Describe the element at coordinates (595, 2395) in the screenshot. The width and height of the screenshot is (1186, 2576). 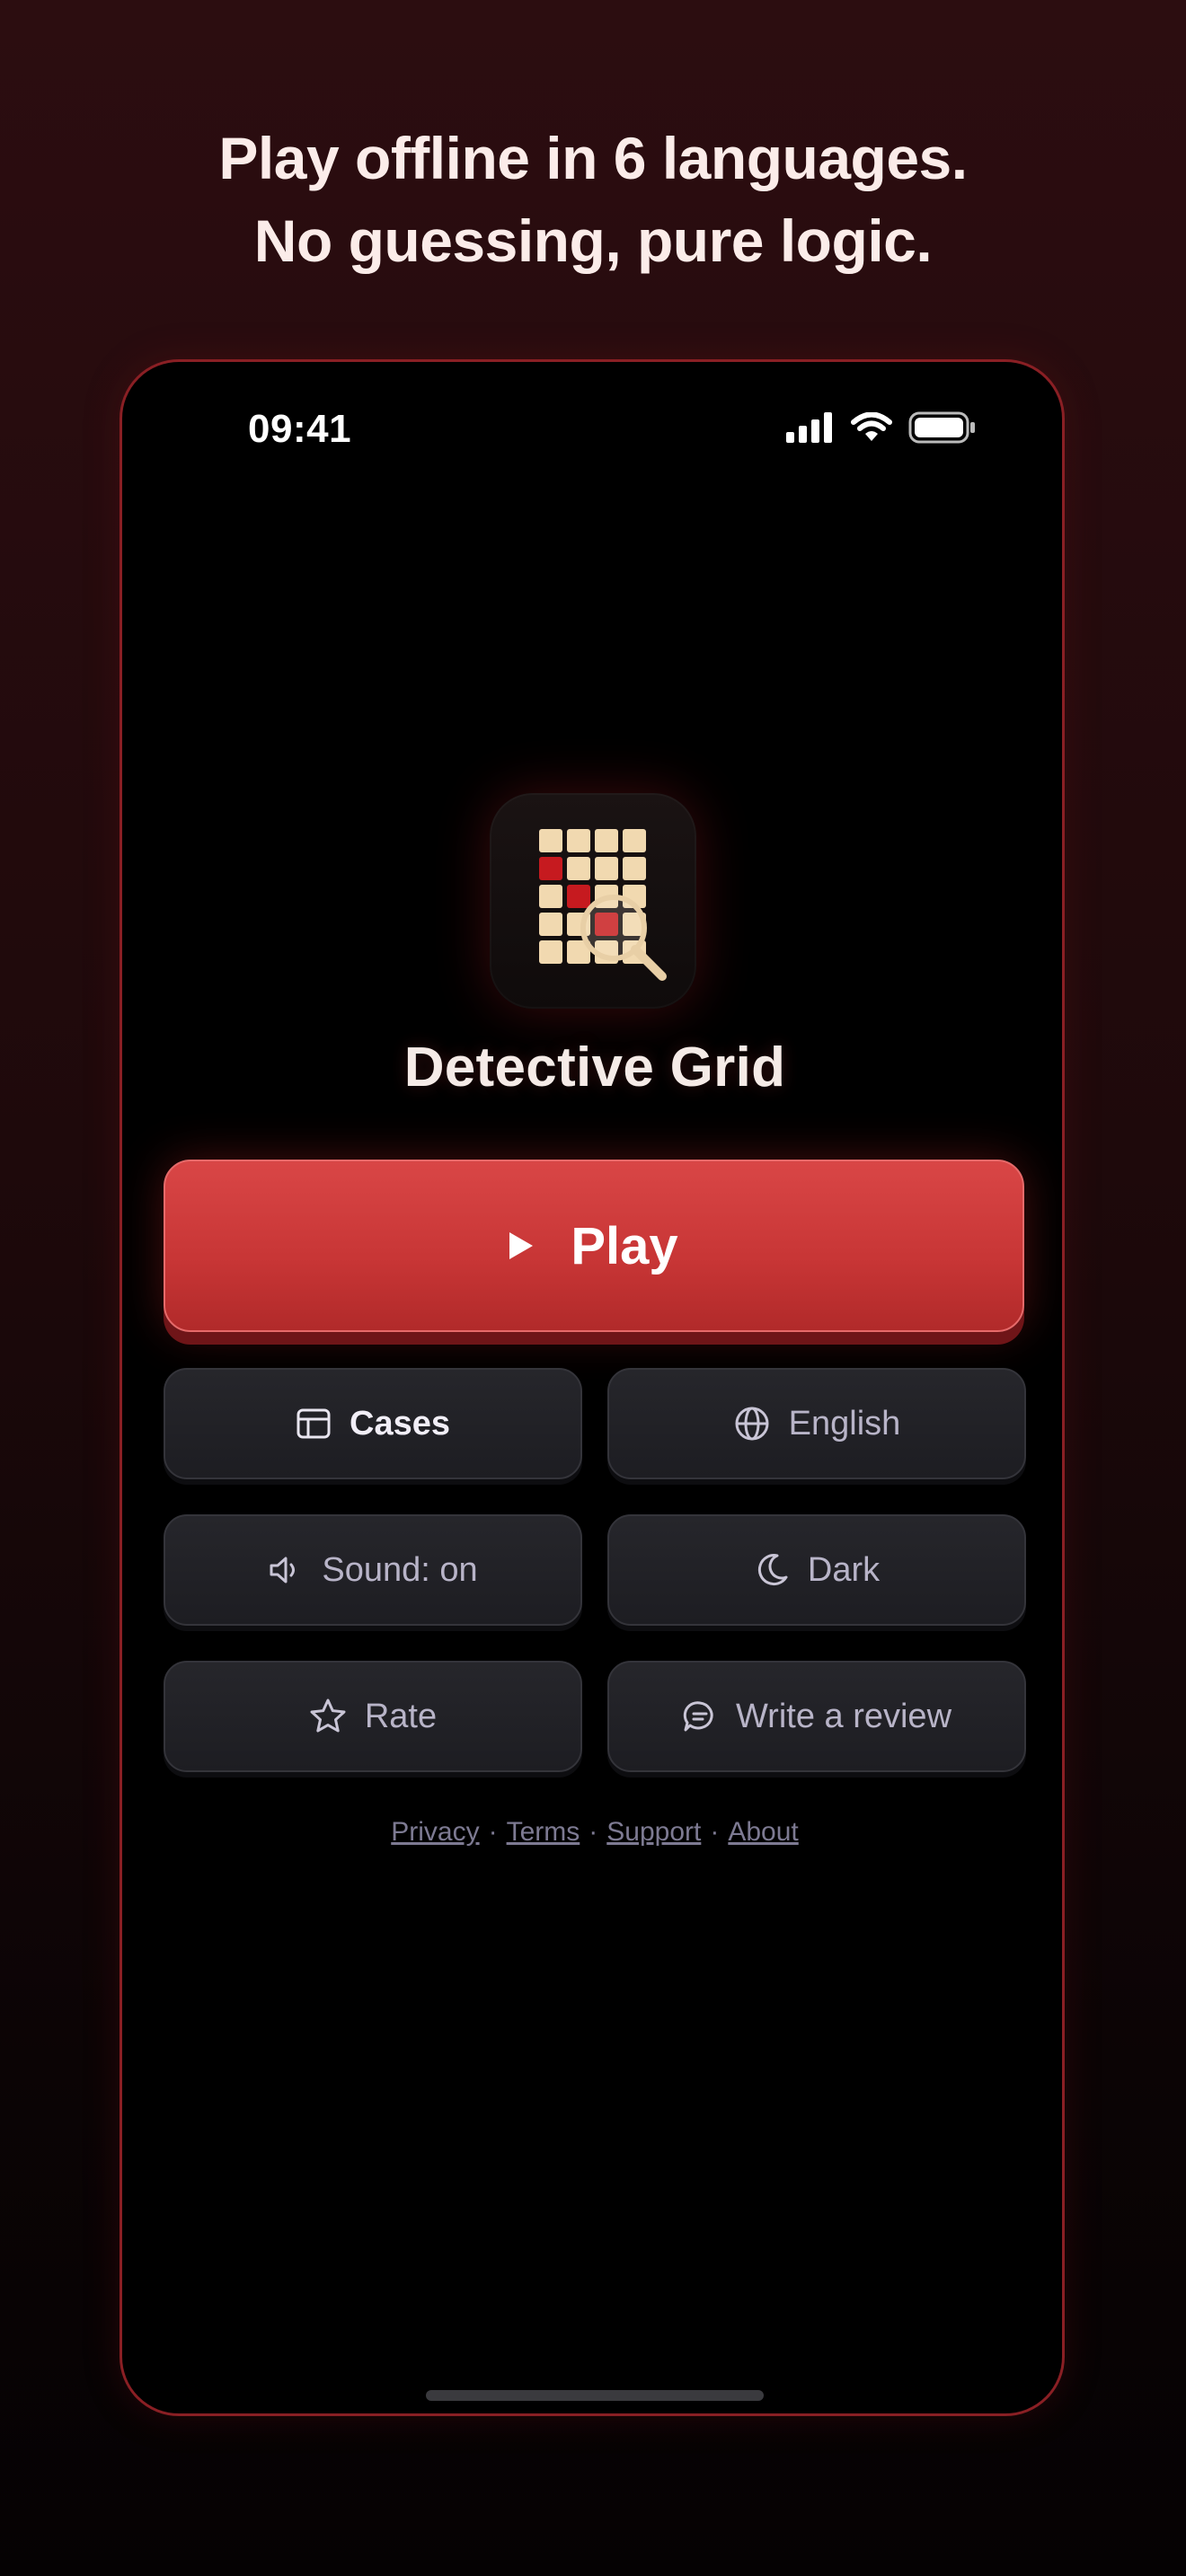
I see `home-indicator` at that location.